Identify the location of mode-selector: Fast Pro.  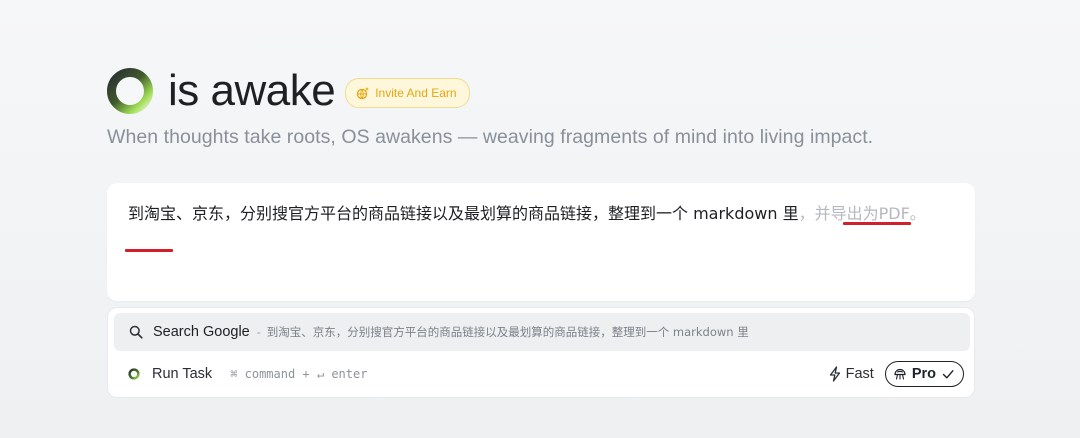
(896, 374).